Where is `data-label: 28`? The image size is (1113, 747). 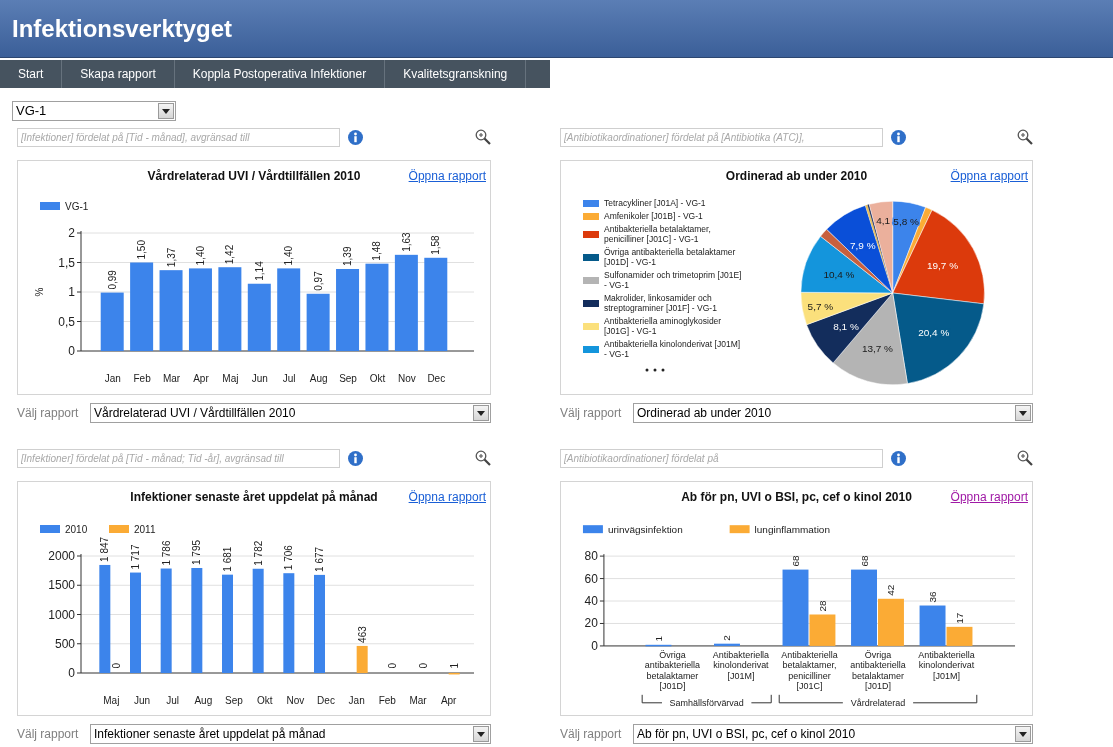
data-label: 28 is located at coordinates (822, 606).